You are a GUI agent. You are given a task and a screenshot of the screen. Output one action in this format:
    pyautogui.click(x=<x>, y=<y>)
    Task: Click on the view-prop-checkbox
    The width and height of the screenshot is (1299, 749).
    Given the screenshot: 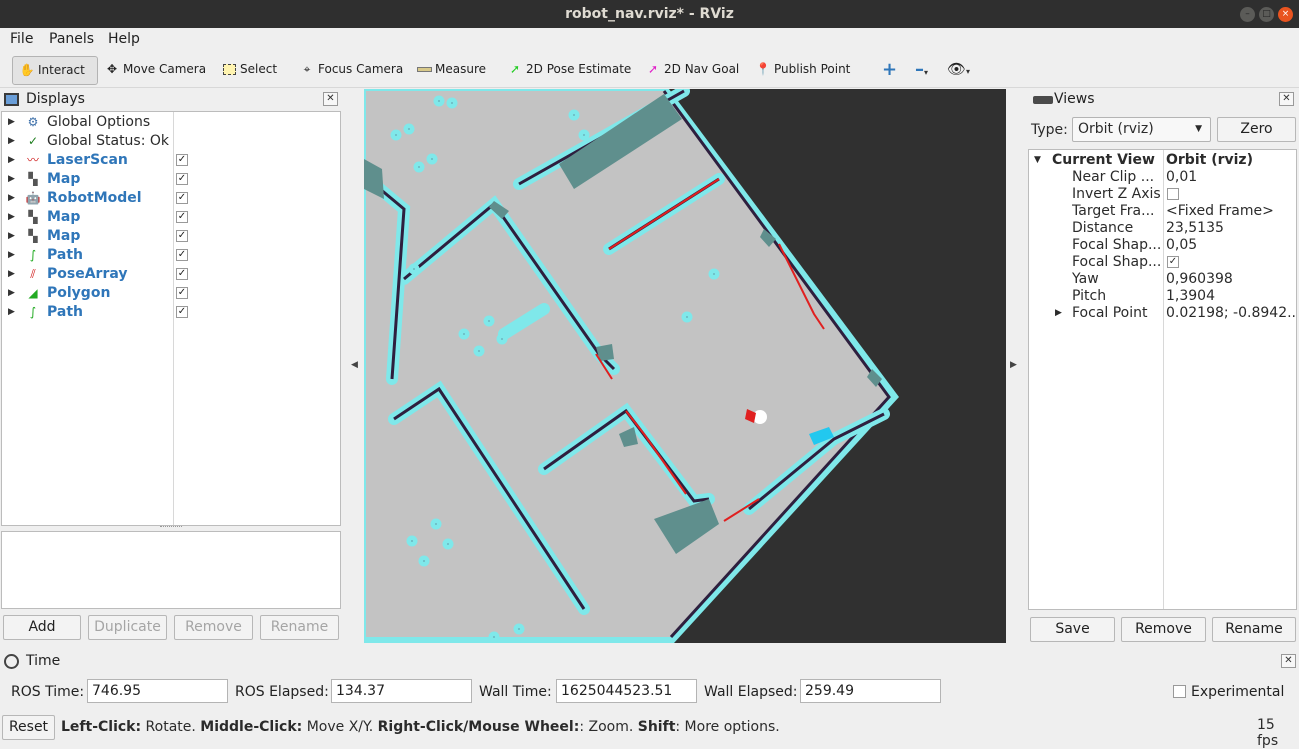 What is the action you would take?
    pyautogui.click(x=1173, y=194)
    